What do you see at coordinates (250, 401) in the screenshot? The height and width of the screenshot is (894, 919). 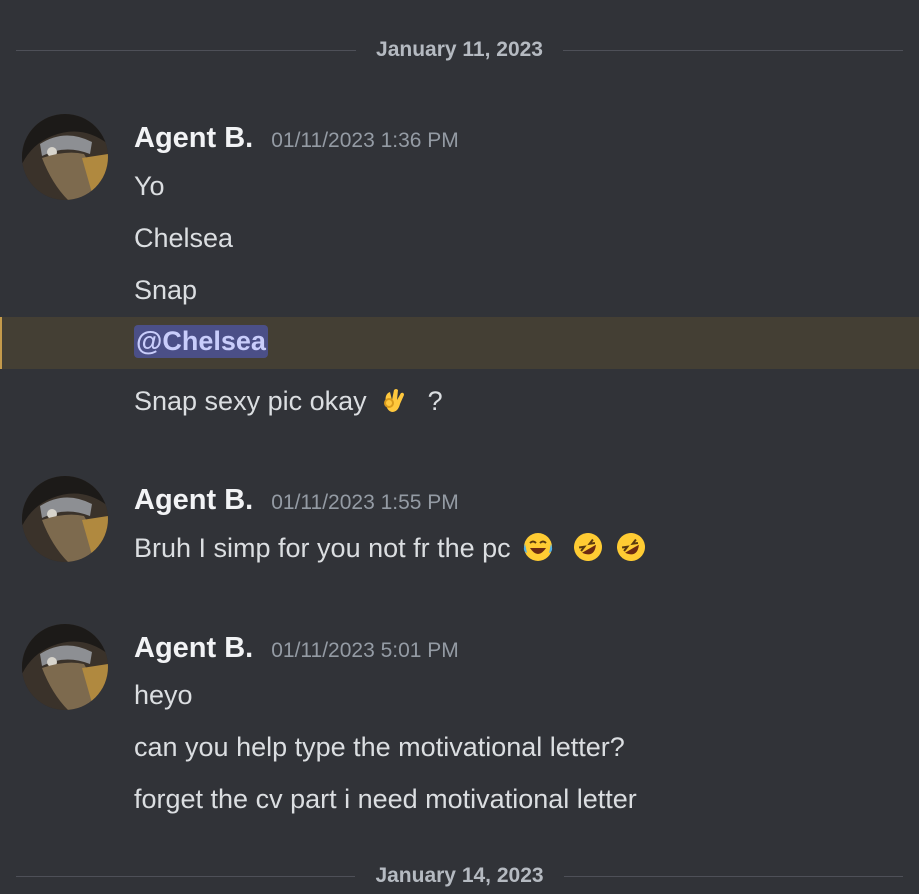 I see `message-text: Snap sexy pic okay` at bounding box center [250, 401].